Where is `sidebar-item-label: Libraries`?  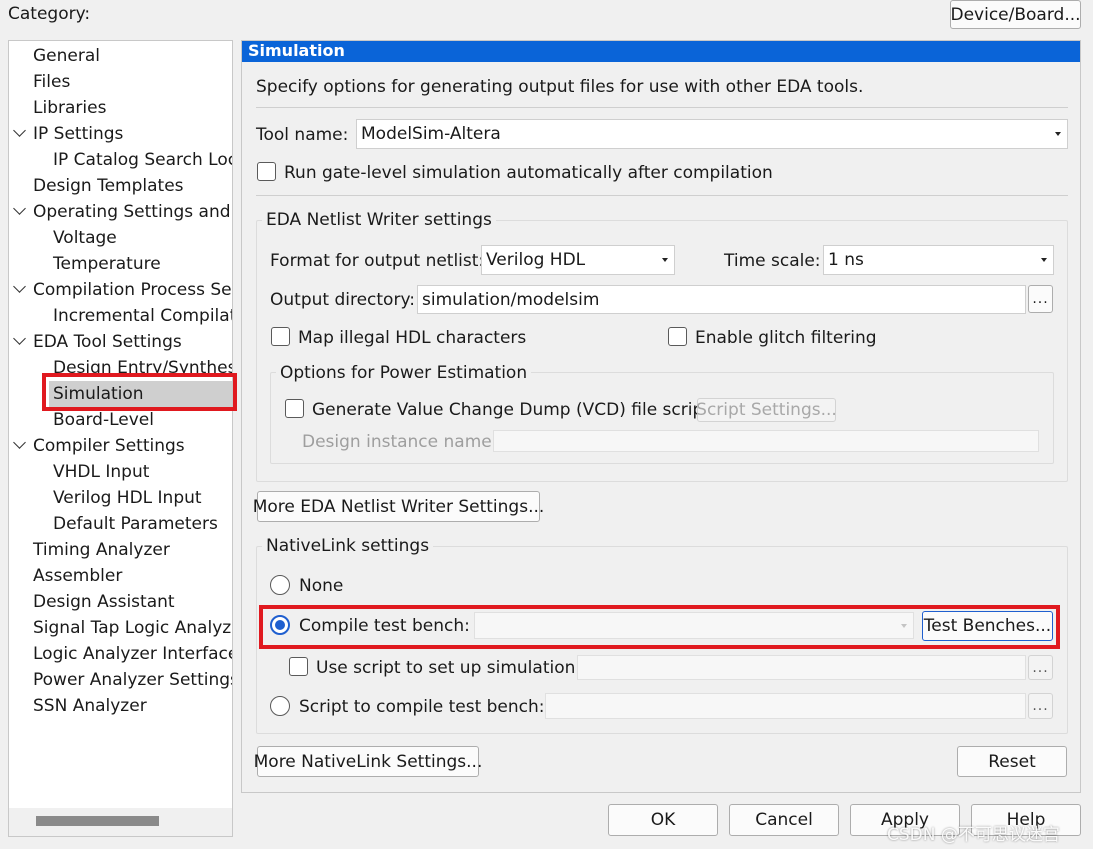 sidebar-item-label: Libraries is located at coordinates (70, 108).